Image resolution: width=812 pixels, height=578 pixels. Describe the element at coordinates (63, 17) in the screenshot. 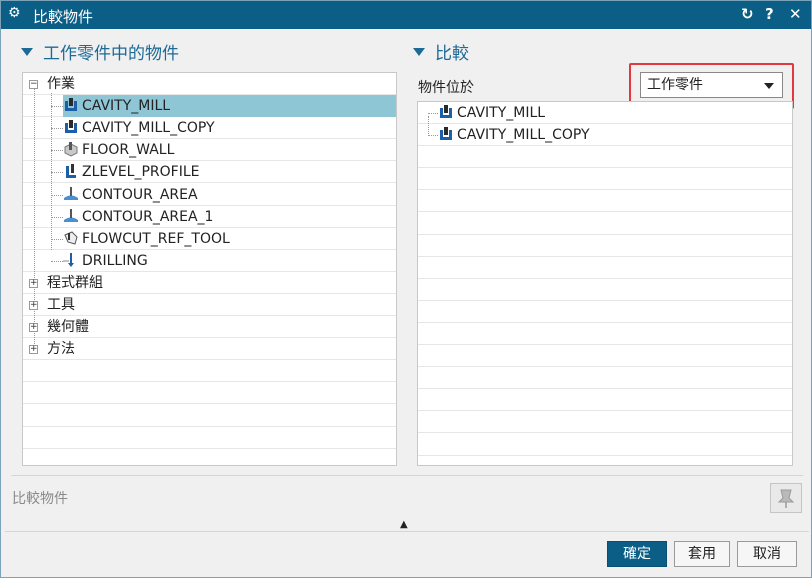

I see `dialog-title: 比較物件` at that location.